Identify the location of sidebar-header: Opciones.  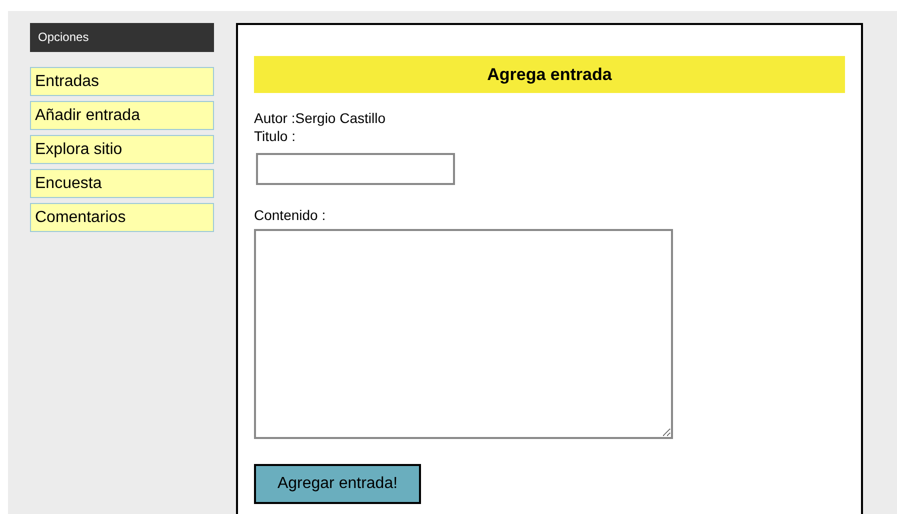
(122, 37).